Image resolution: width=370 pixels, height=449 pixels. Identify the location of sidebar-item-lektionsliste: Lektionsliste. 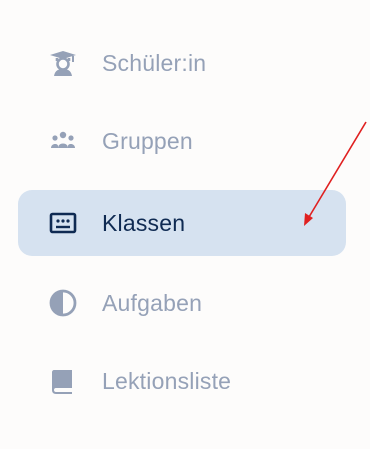
(182, 381).